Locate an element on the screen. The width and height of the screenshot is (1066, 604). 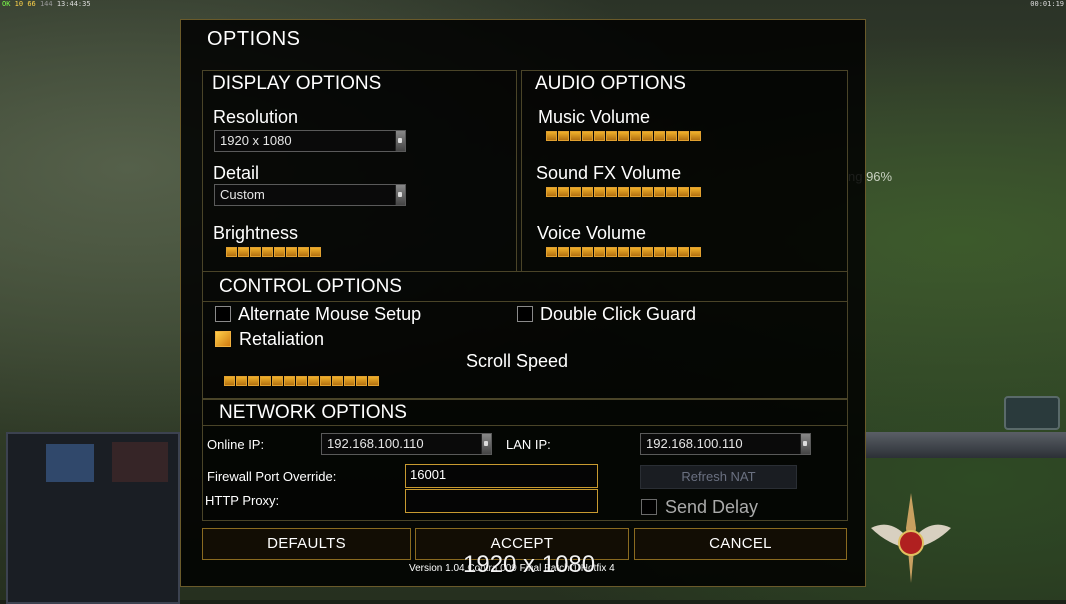
defaults-button: DEFAULTS is located at coordinates (306, 544).